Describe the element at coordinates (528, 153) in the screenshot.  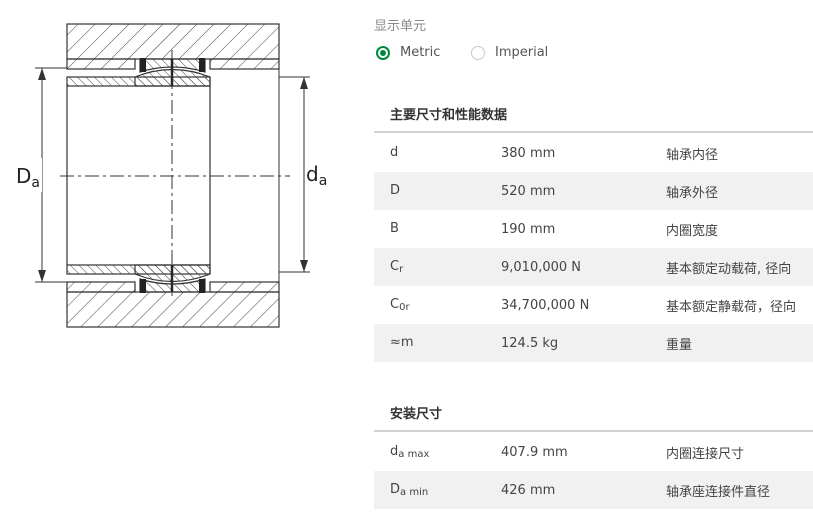
I see `value: 380 mm` at that location.